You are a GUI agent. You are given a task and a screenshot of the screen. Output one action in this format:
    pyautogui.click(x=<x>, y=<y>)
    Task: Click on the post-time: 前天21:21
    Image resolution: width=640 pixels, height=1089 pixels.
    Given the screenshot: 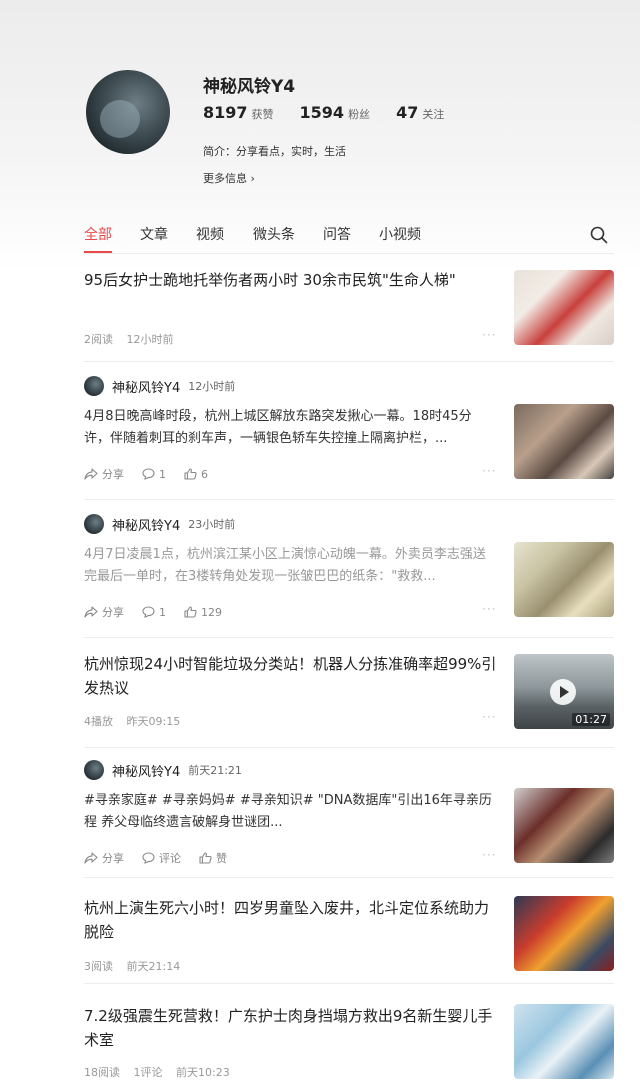 What is the action you would take?
    pyautogui.click(x=215, y=770)
    